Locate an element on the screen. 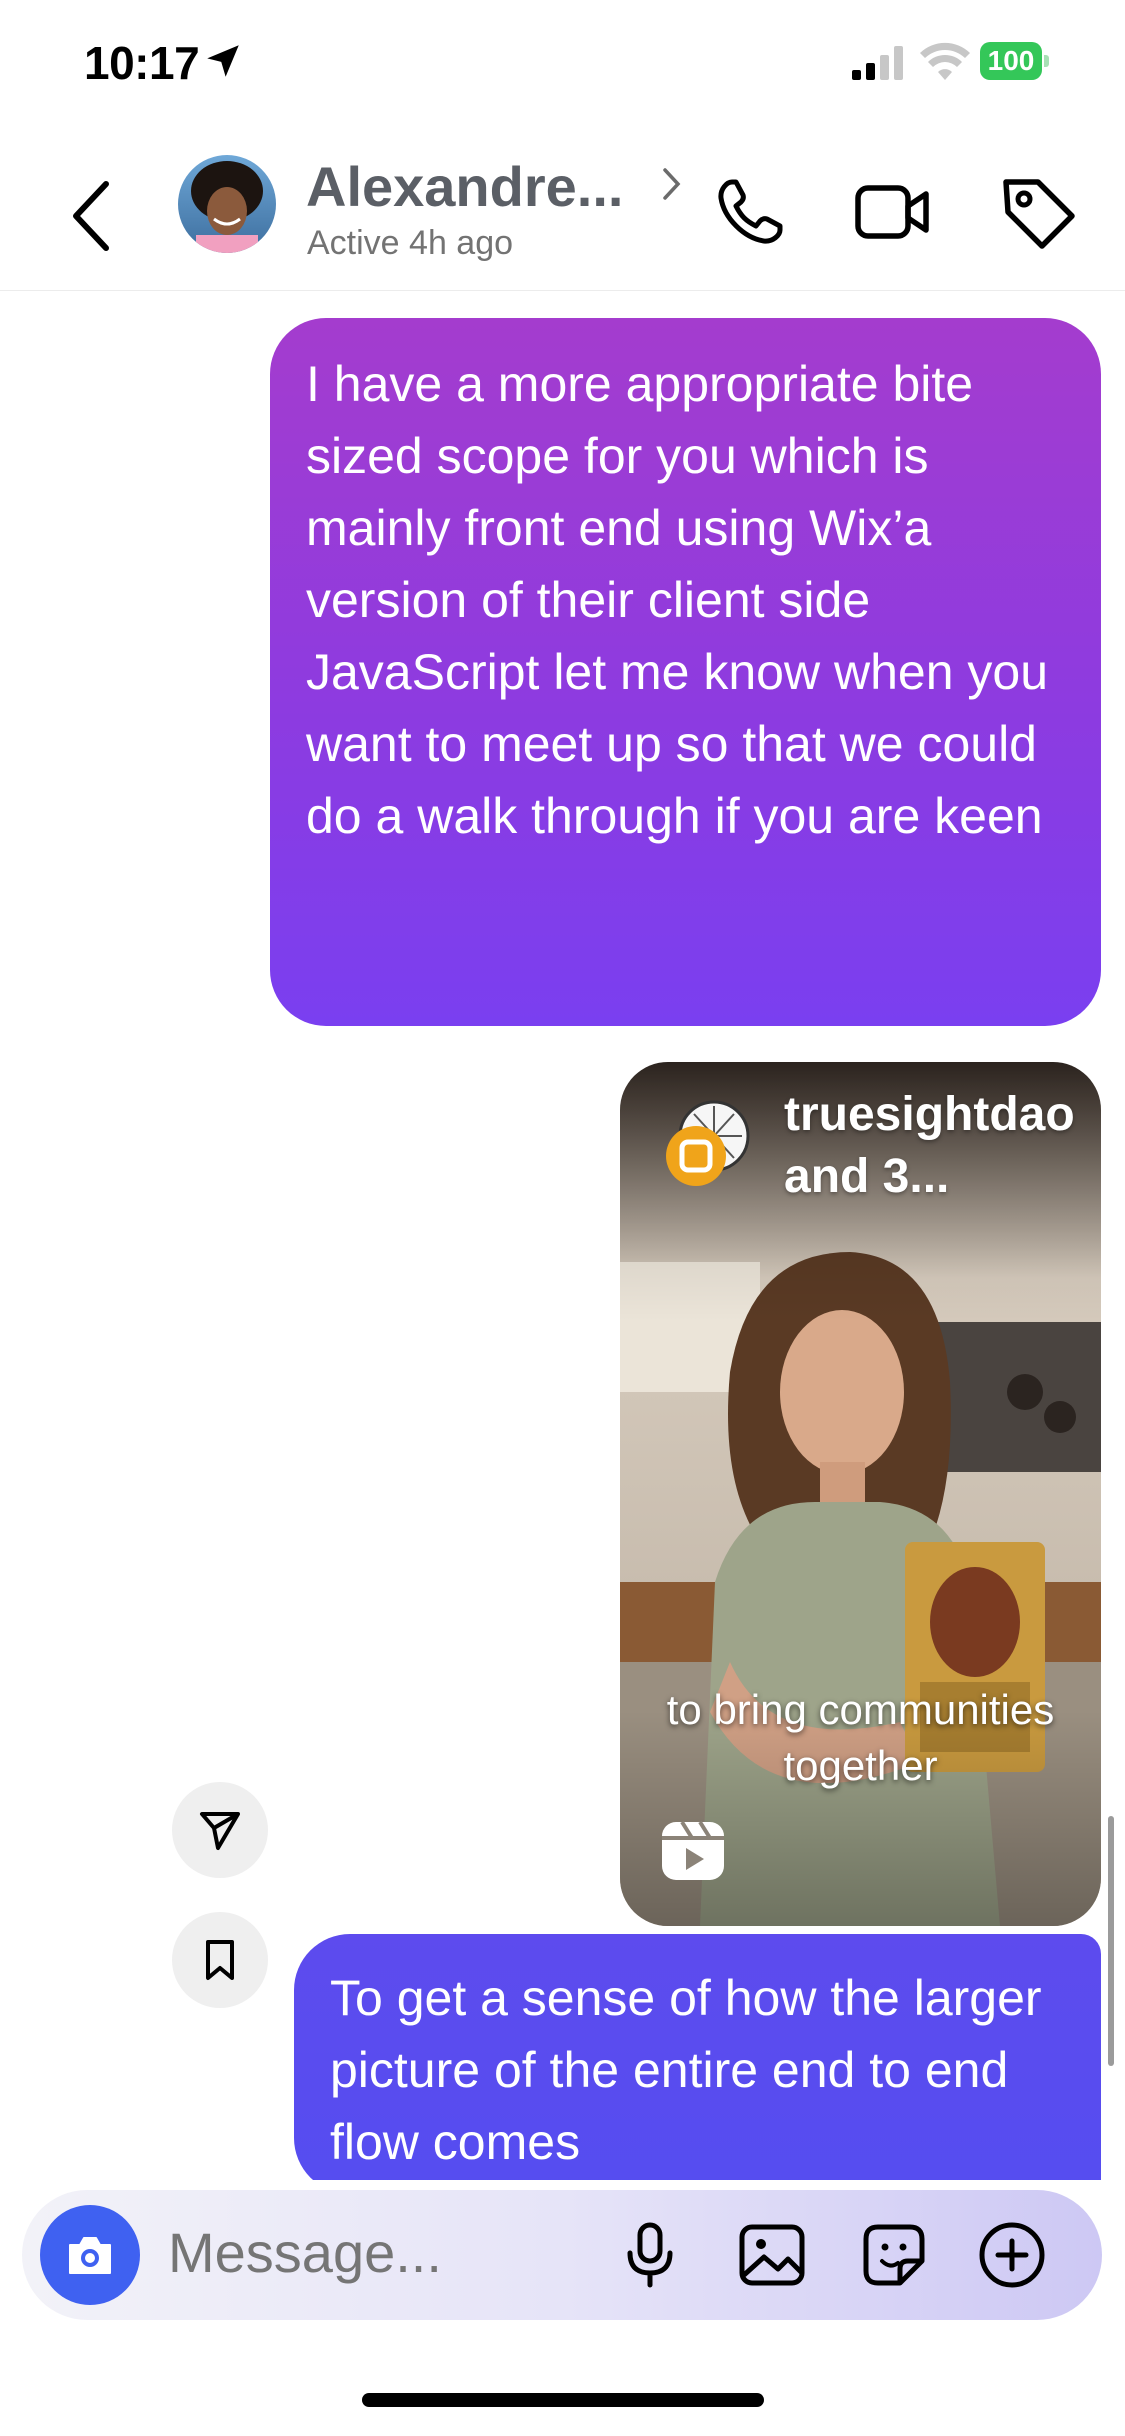 The width and height of the screenshot is (1125, 2436). status-bar: 10:17 100 is located at coordinates (562, 60).